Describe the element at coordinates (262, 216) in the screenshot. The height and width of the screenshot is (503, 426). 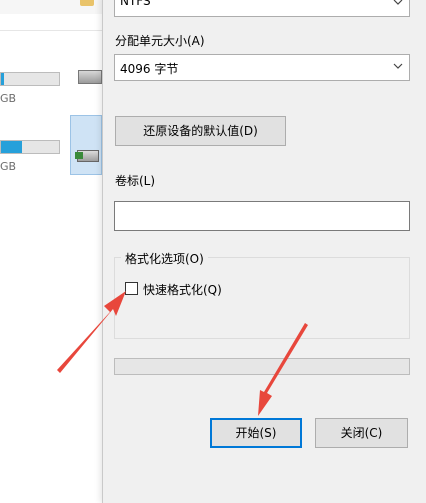
I see `volume-label-input` at that location.